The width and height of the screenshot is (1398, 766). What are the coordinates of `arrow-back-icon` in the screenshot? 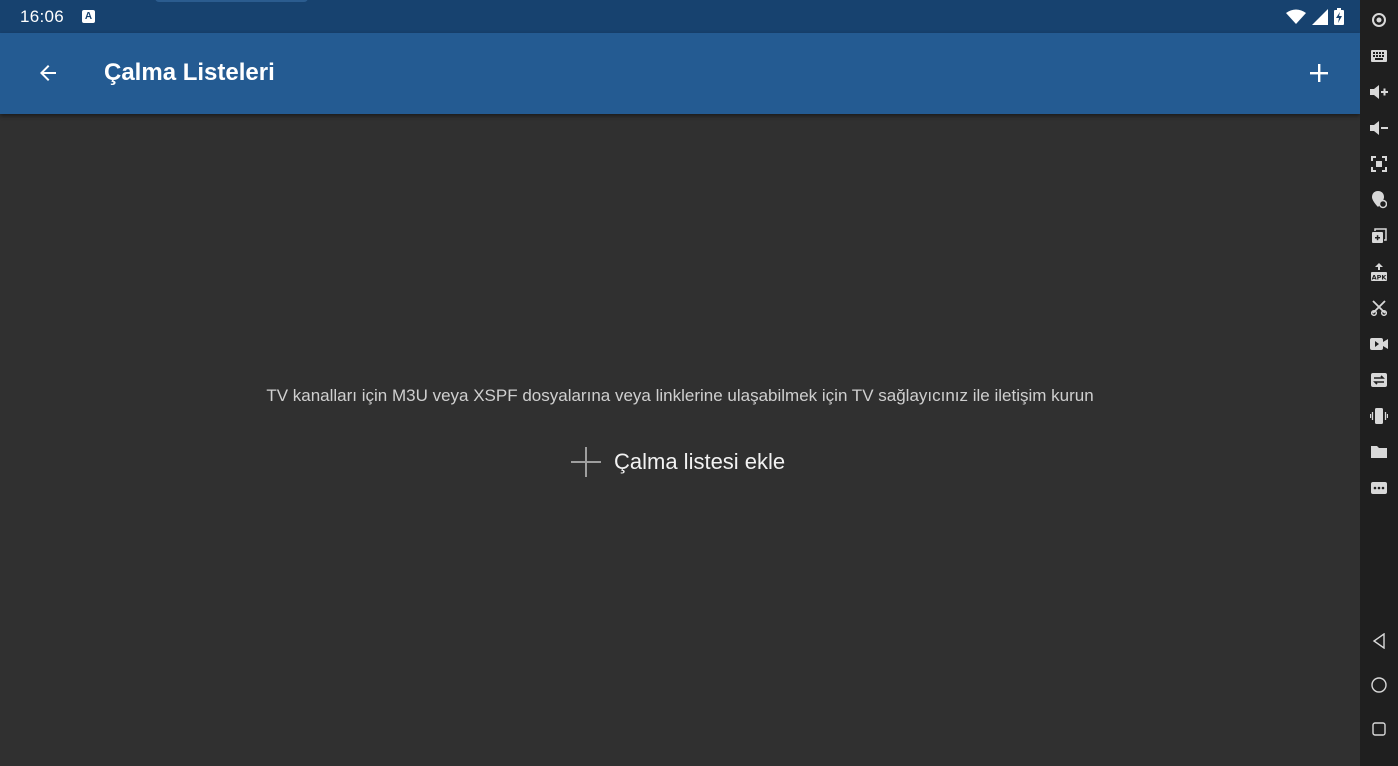 It's located at (48, 73).